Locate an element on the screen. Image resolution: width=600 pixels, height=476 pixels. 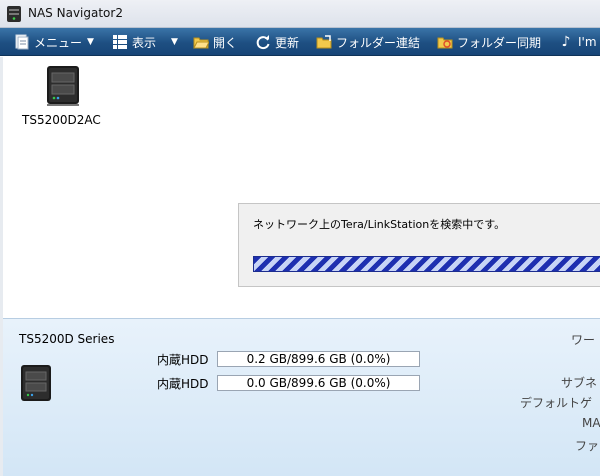
view-button-label: 表示 is located at coordinates (144, 42).